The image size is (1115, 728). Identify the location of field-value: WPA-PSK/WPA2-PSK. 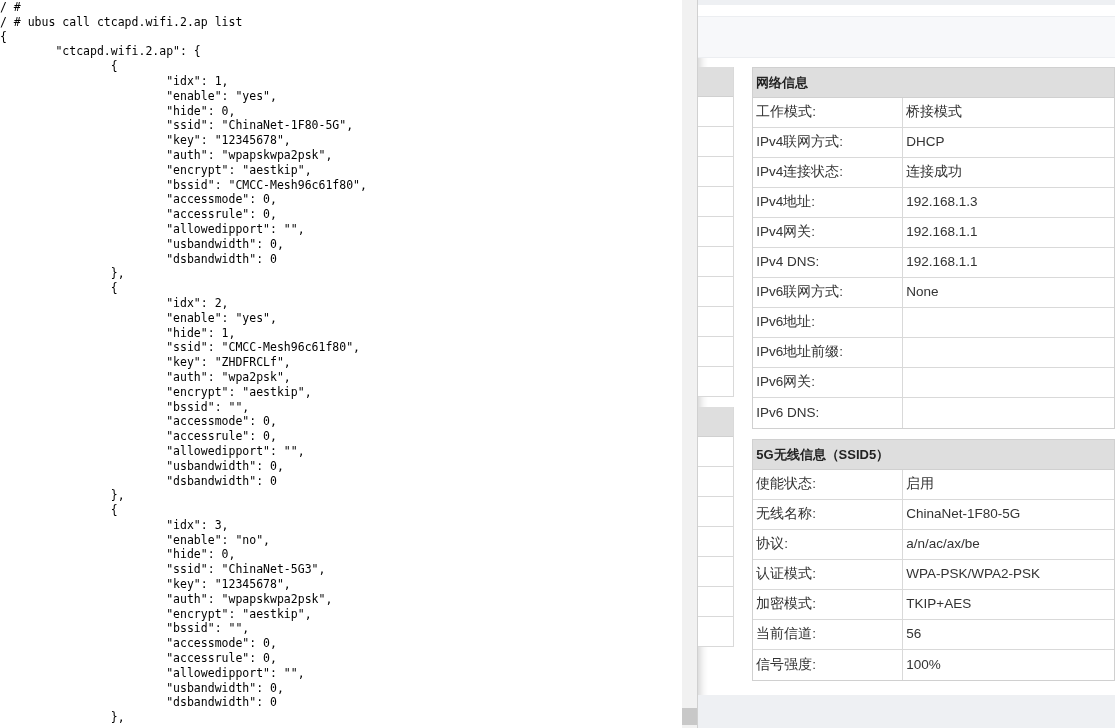
(973, 574).